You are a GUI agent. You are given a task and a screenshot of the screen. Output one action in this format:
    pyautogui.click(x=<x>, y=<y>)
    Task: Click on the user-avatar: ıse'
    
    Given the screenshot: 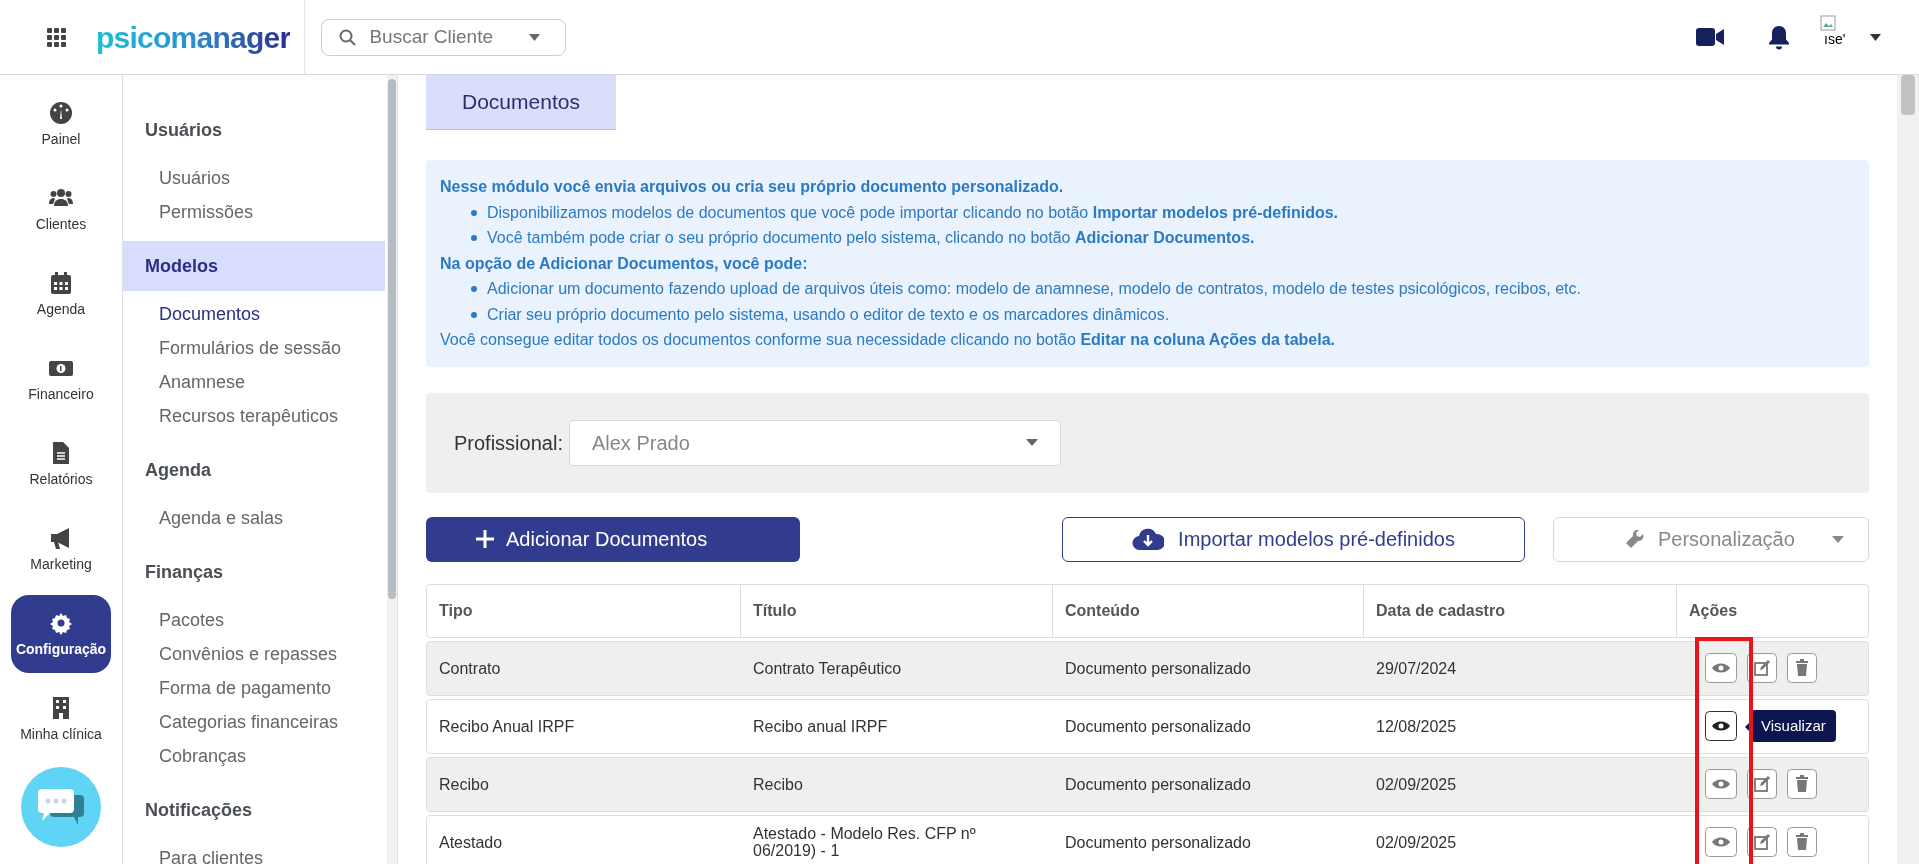 What is the action you would take?
    pyautogui.click(x=1841, y=37)
    